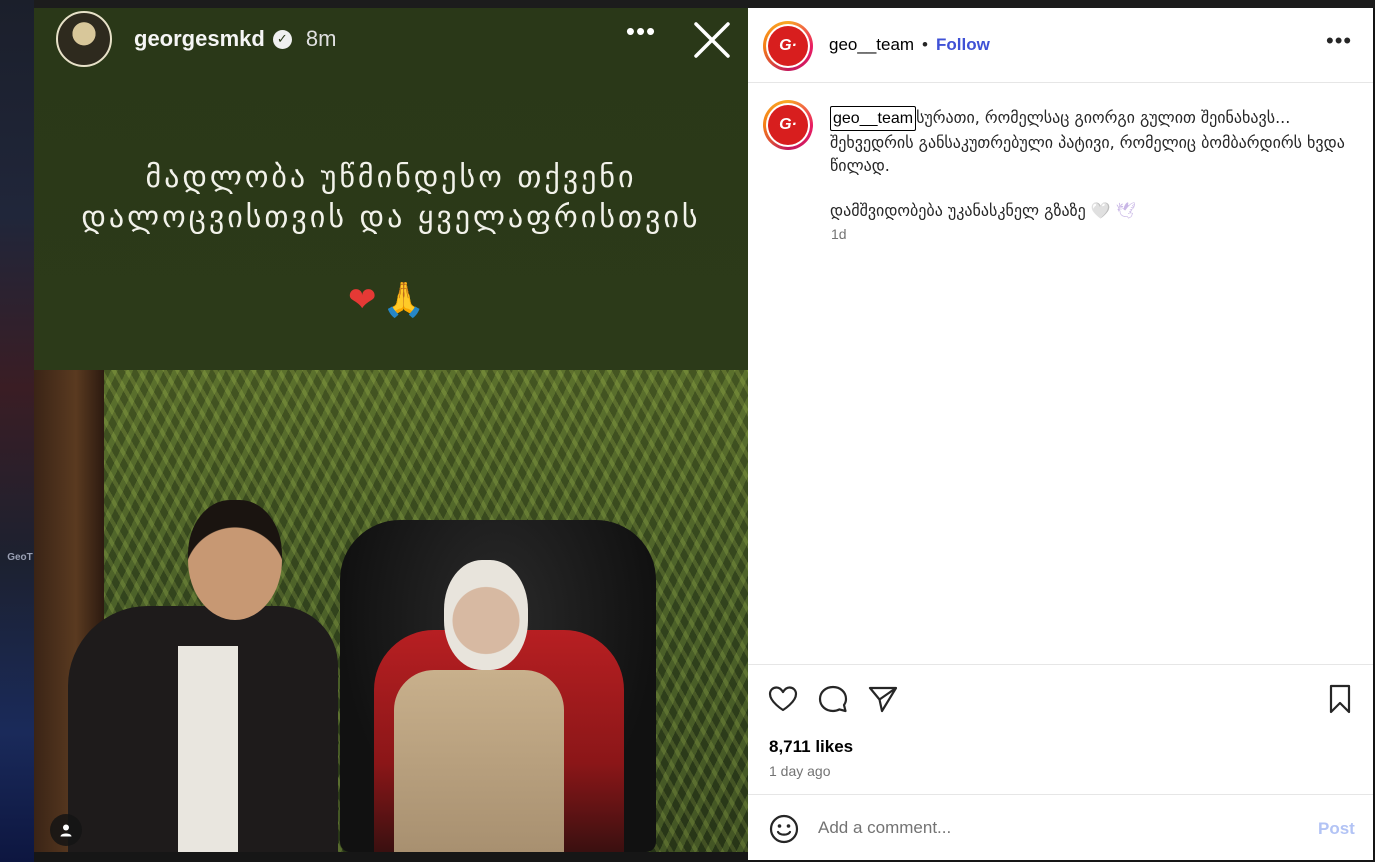 Image resolution: width=1375 pixels, height=862 pixels. I want to click on story-text-line2: დალოცვისთვის და ყველაფრისთვის, so click(391, 217).